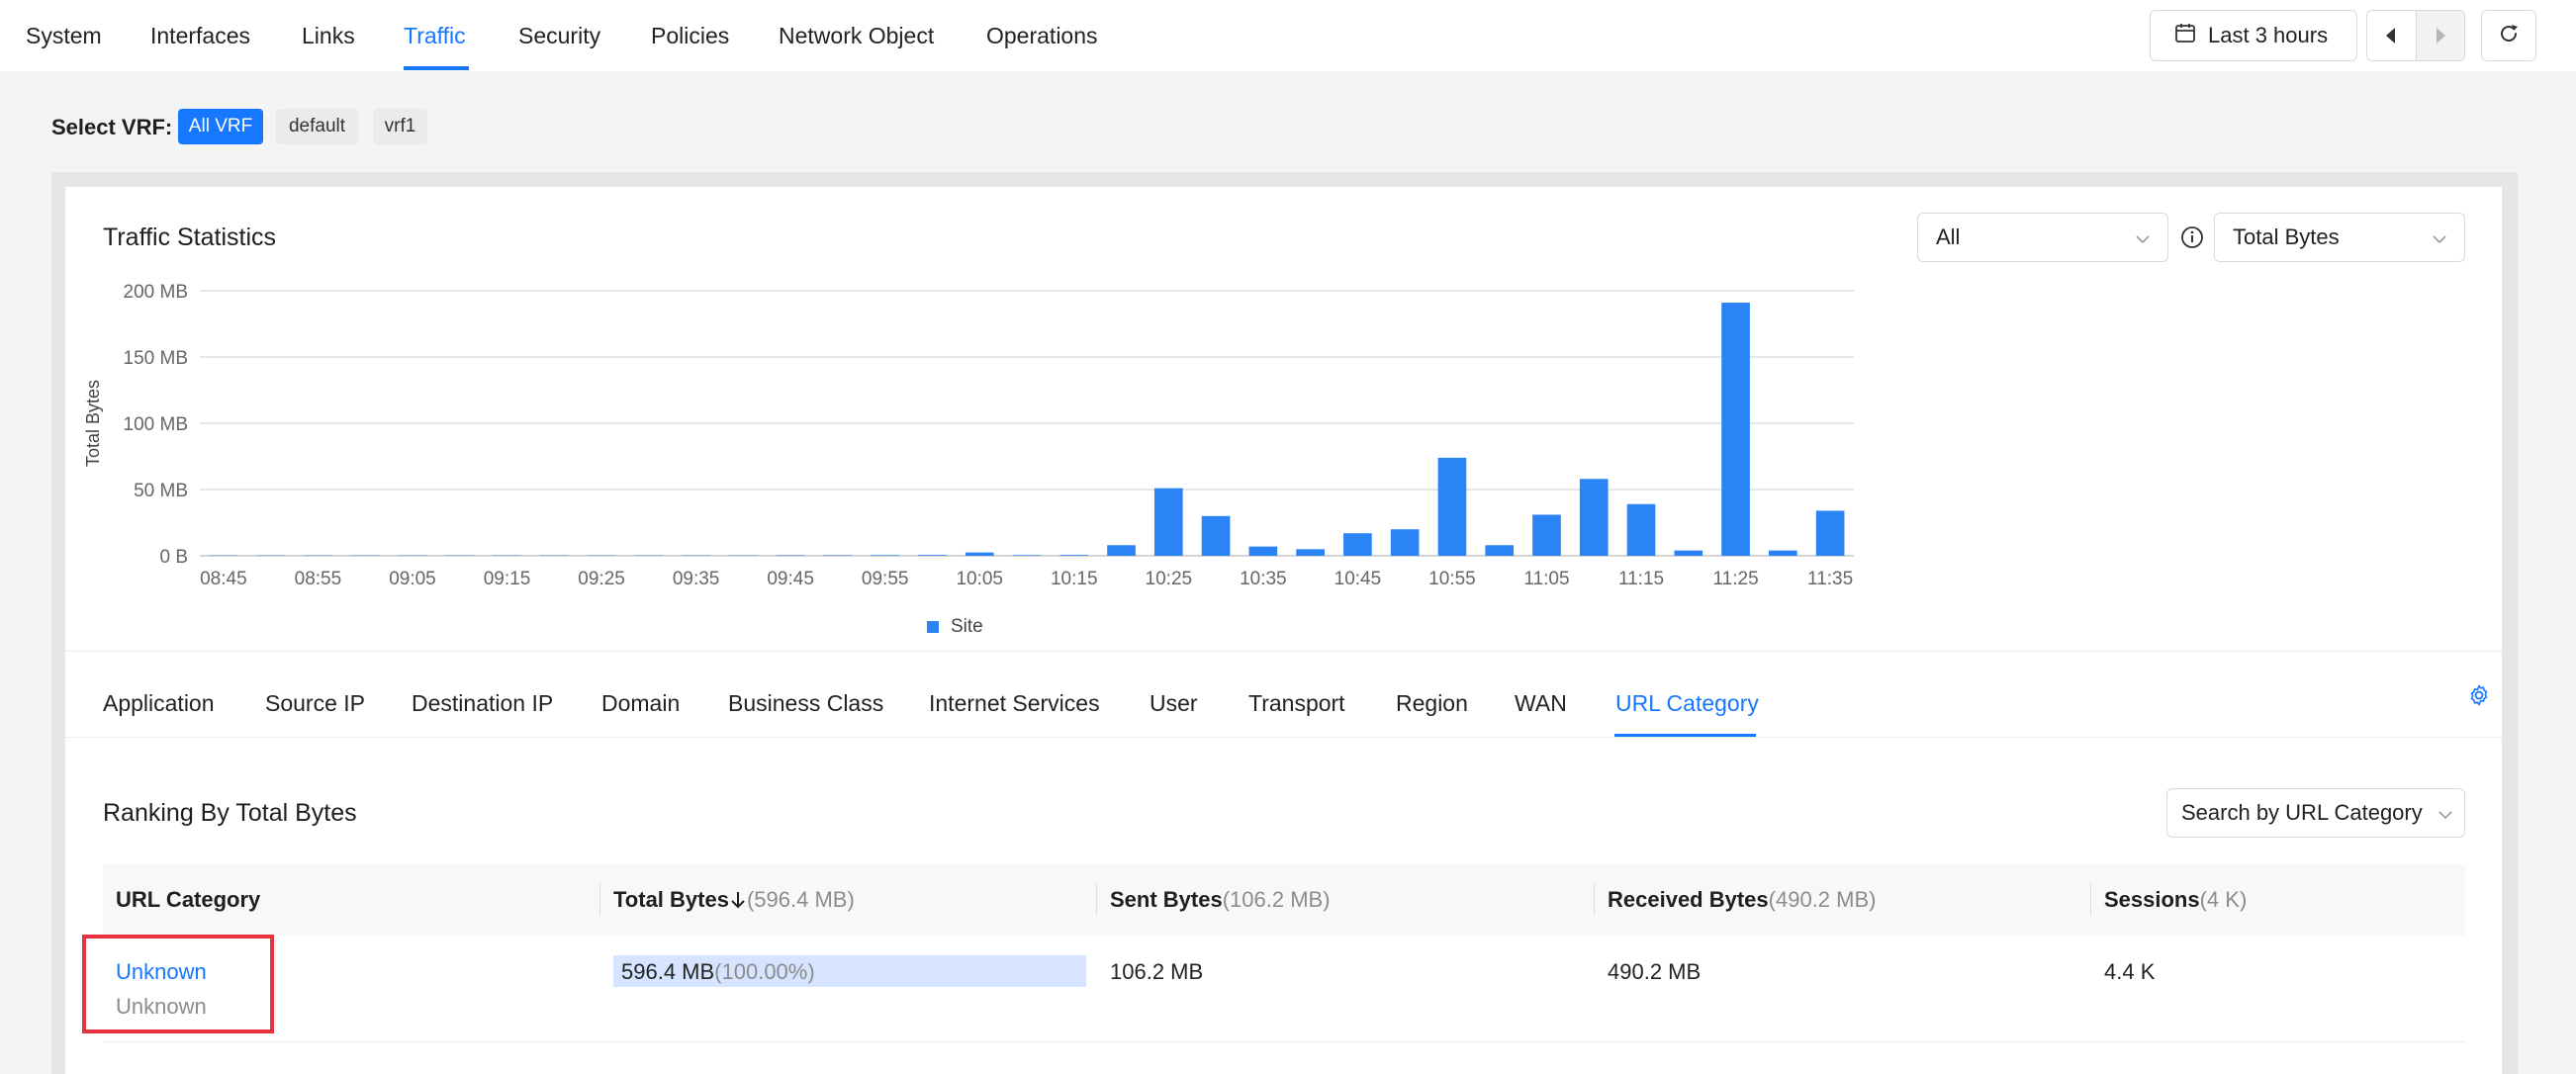  What do you see at coordinates (220, 127) in the screenshot?
I see `vrf-chip-all: All VRF` at bounding box center [220, 127].